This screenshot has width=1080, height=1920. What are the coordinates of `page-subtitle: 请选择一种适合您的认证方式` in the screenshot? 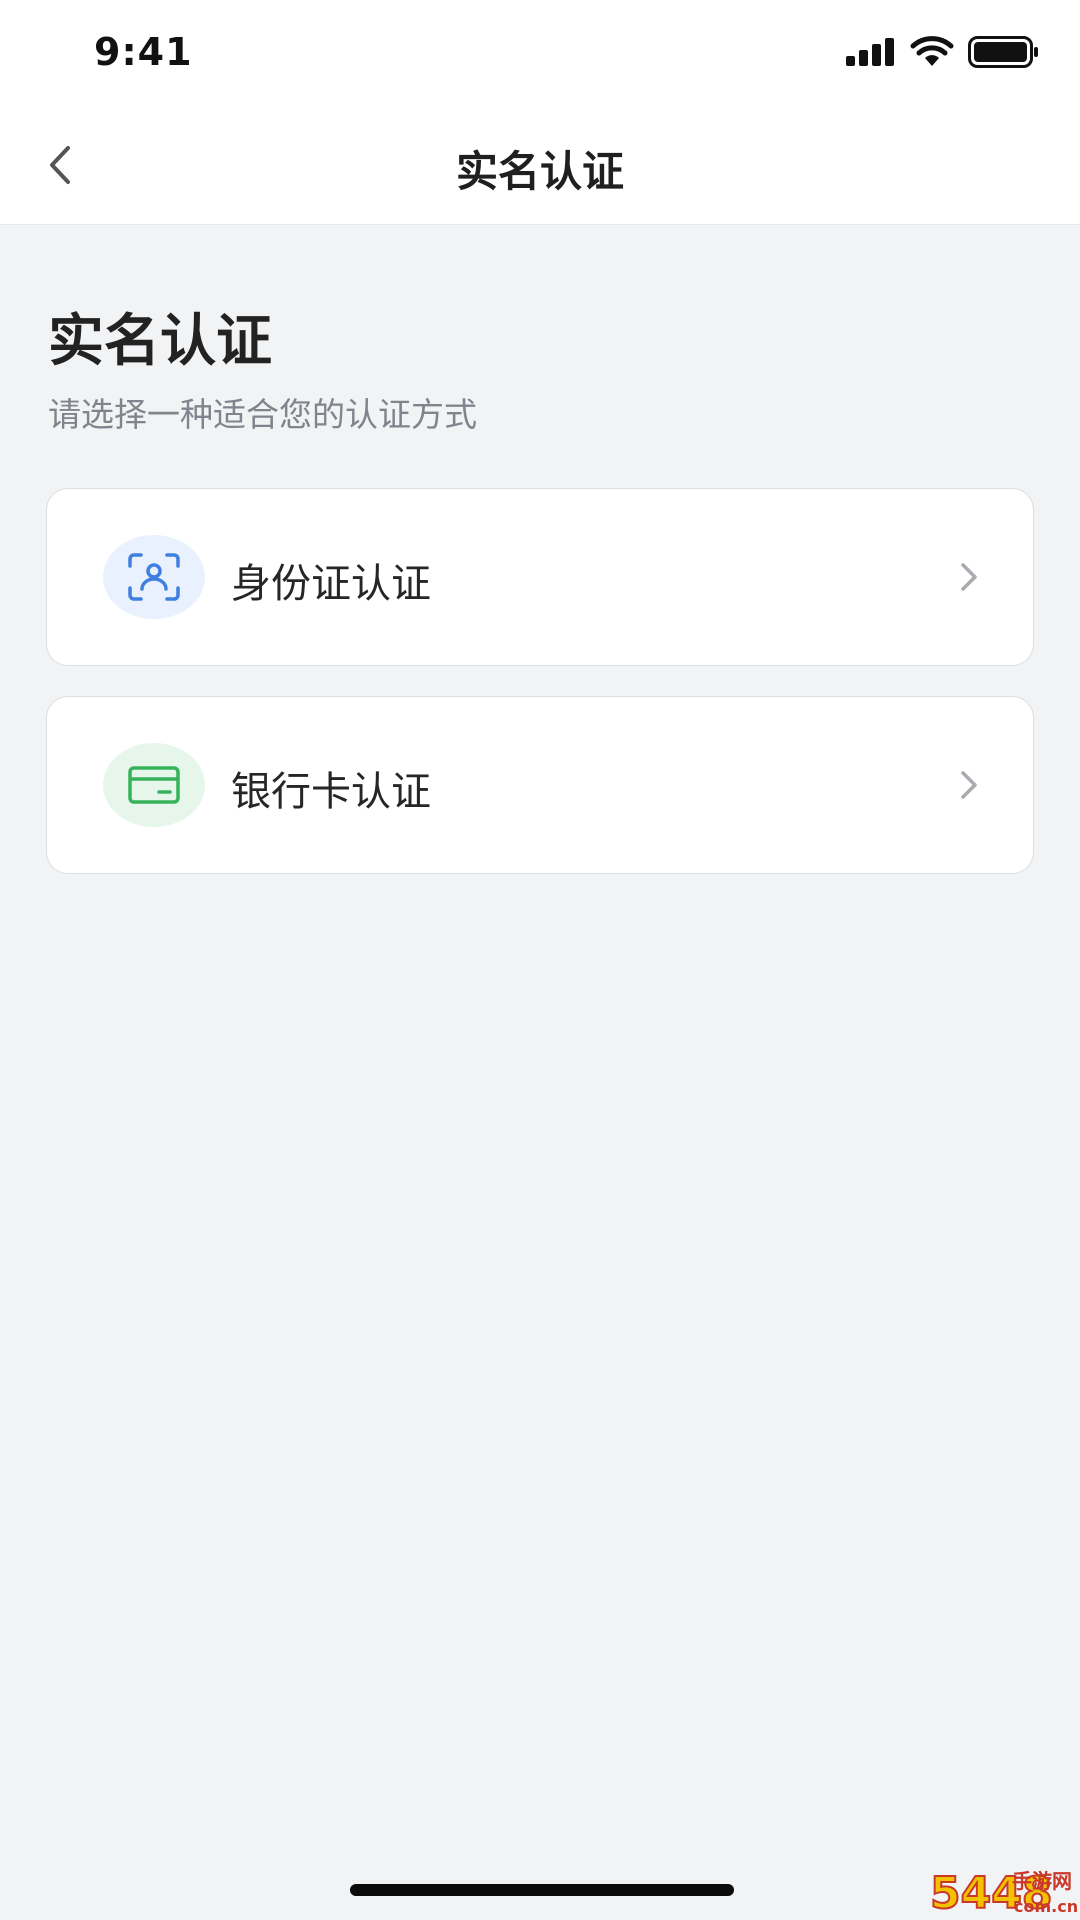 It's located at (262, 414).